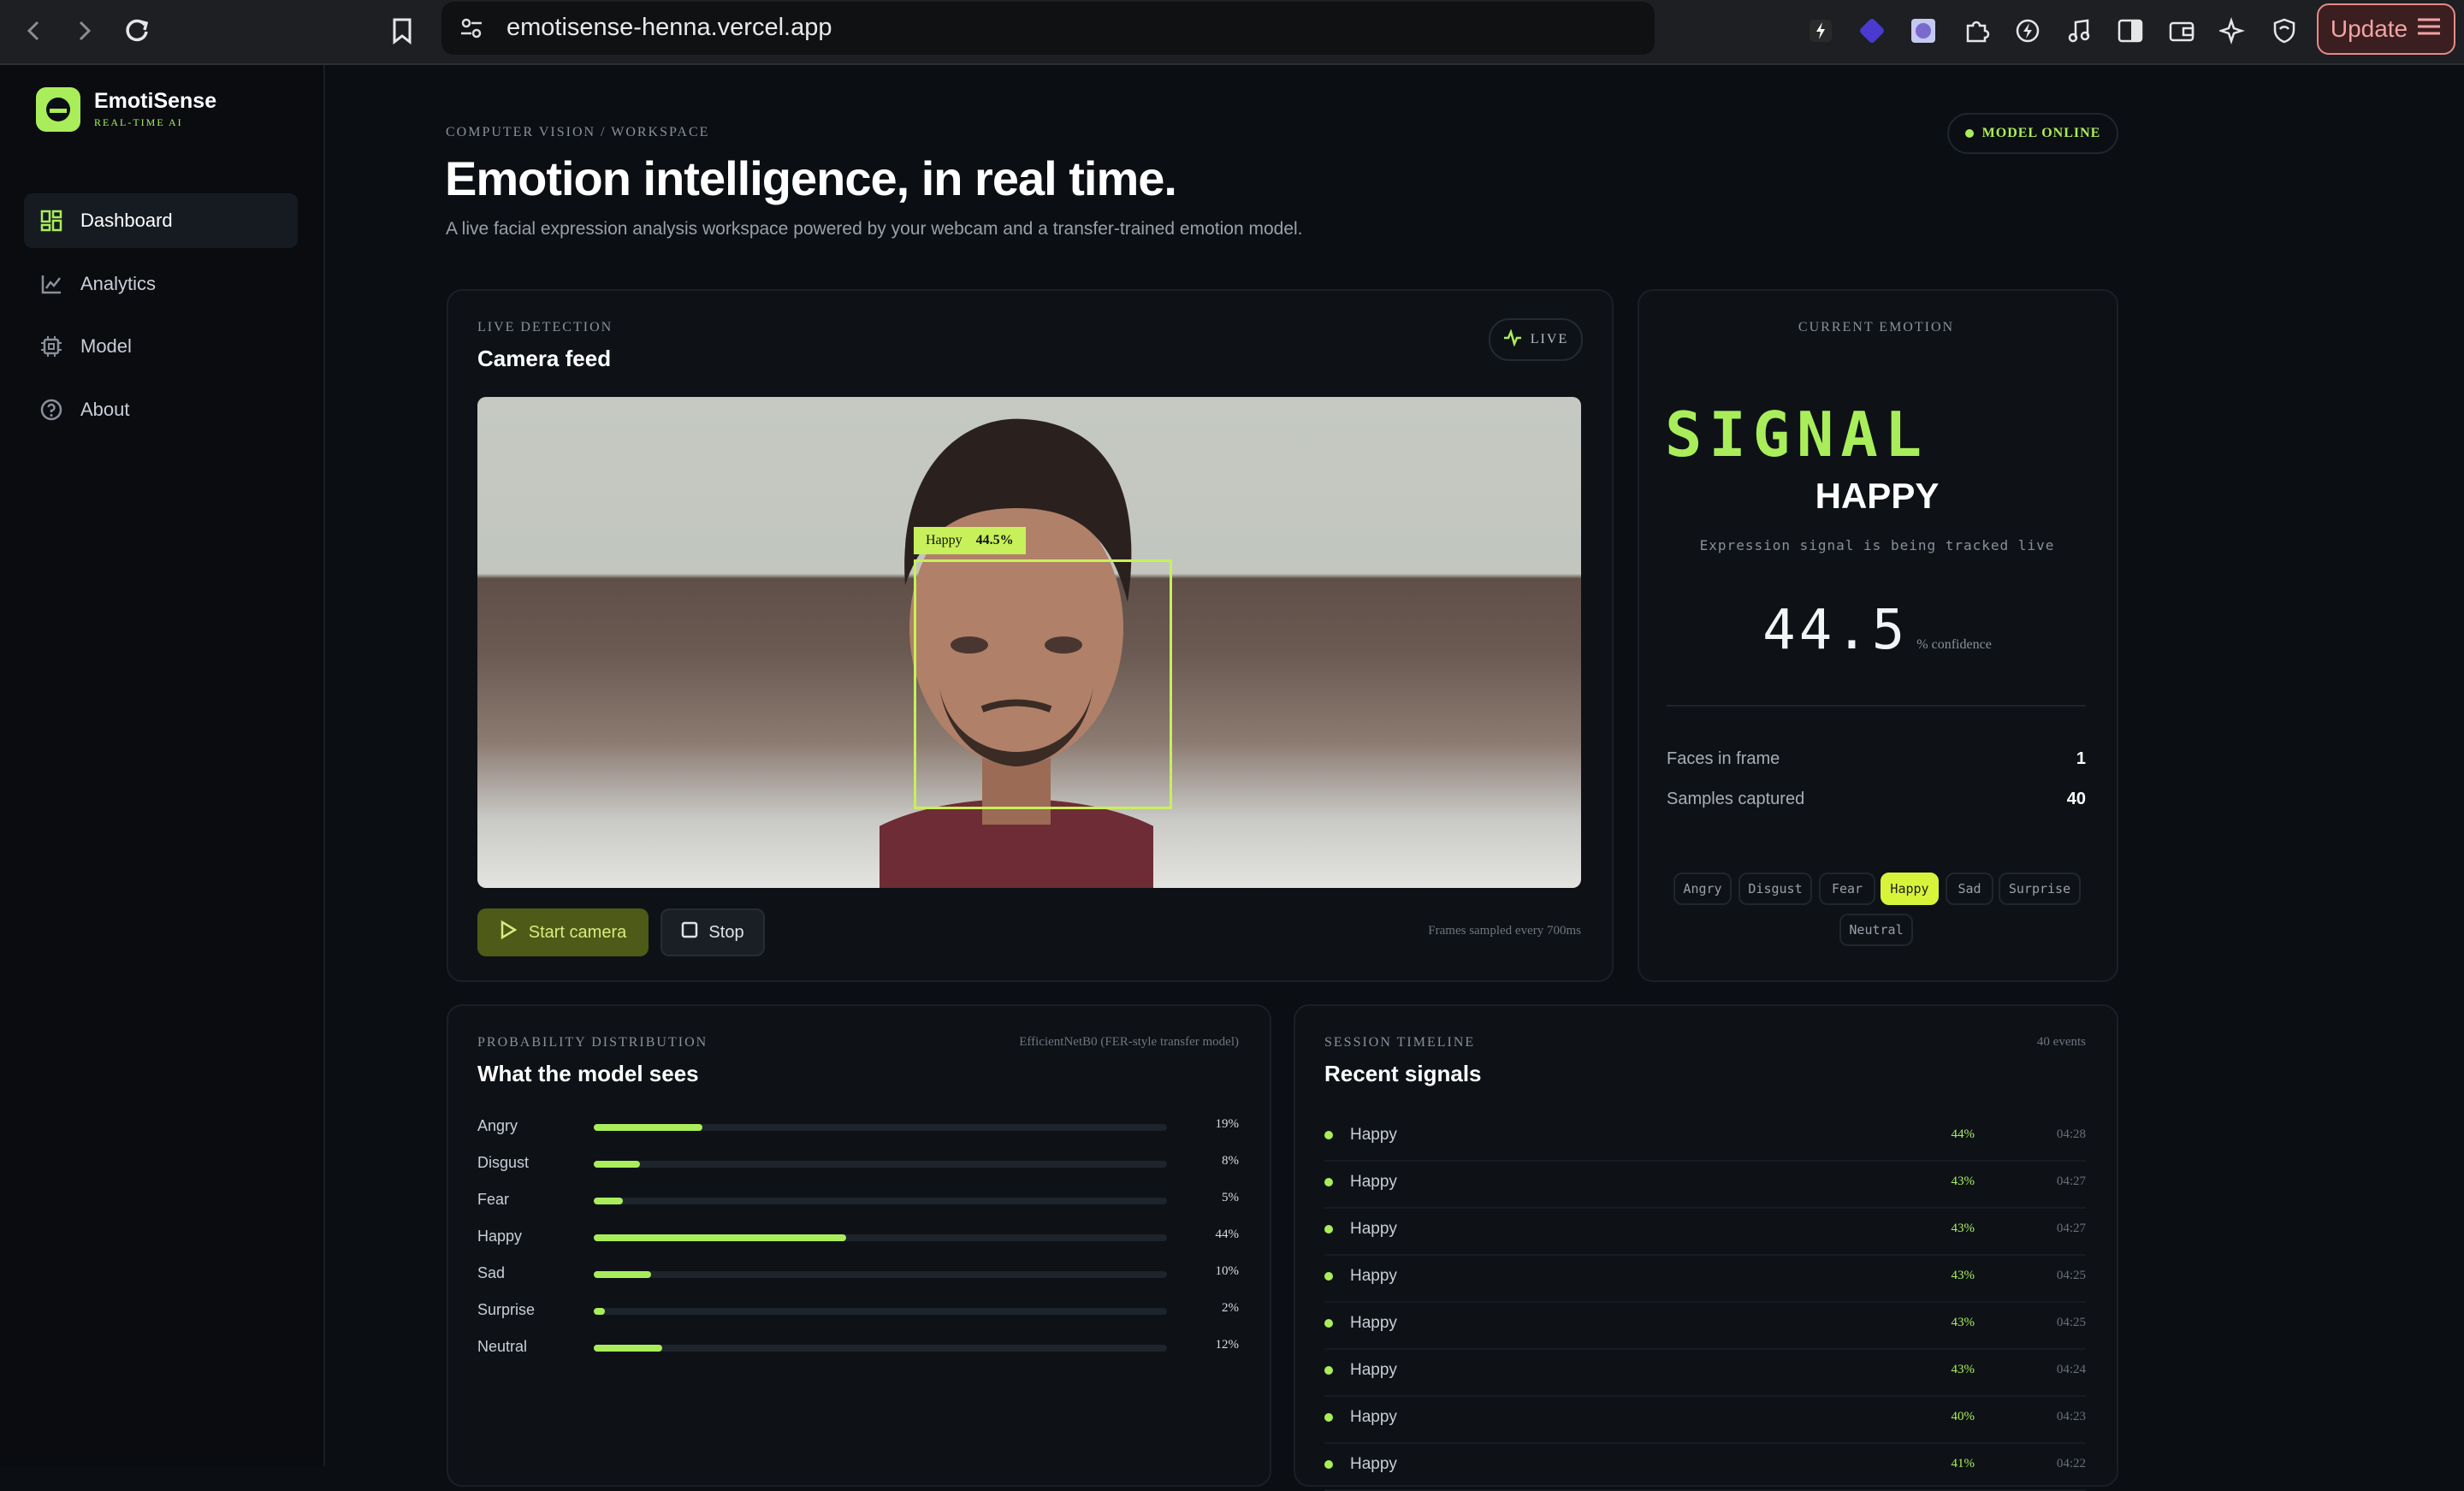 This screenshot has width=2464, height=1491. I want to click on emotion-chip-surprise: Surprise, so click(2040, 889).